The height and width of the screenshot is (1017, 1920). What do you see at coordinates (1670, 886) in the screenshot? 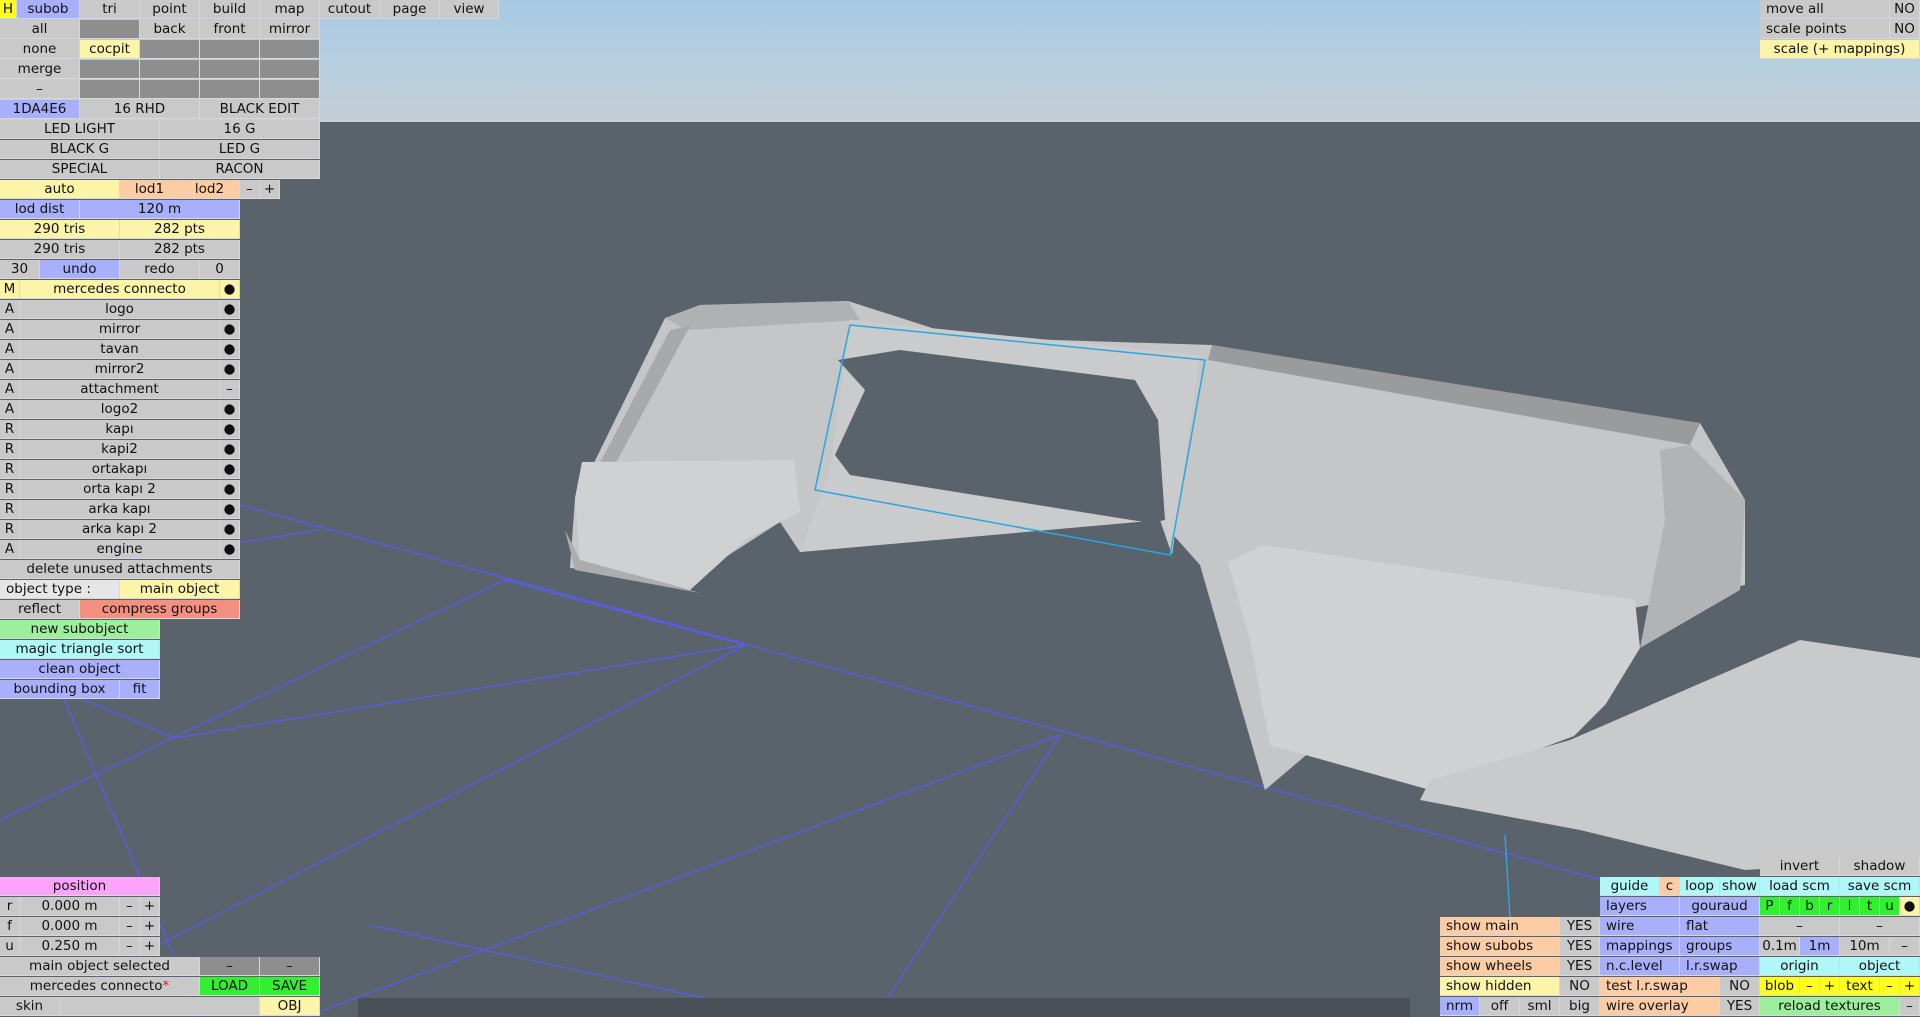
I see `guide-c-button: c` at bounding box center [1670, 886].